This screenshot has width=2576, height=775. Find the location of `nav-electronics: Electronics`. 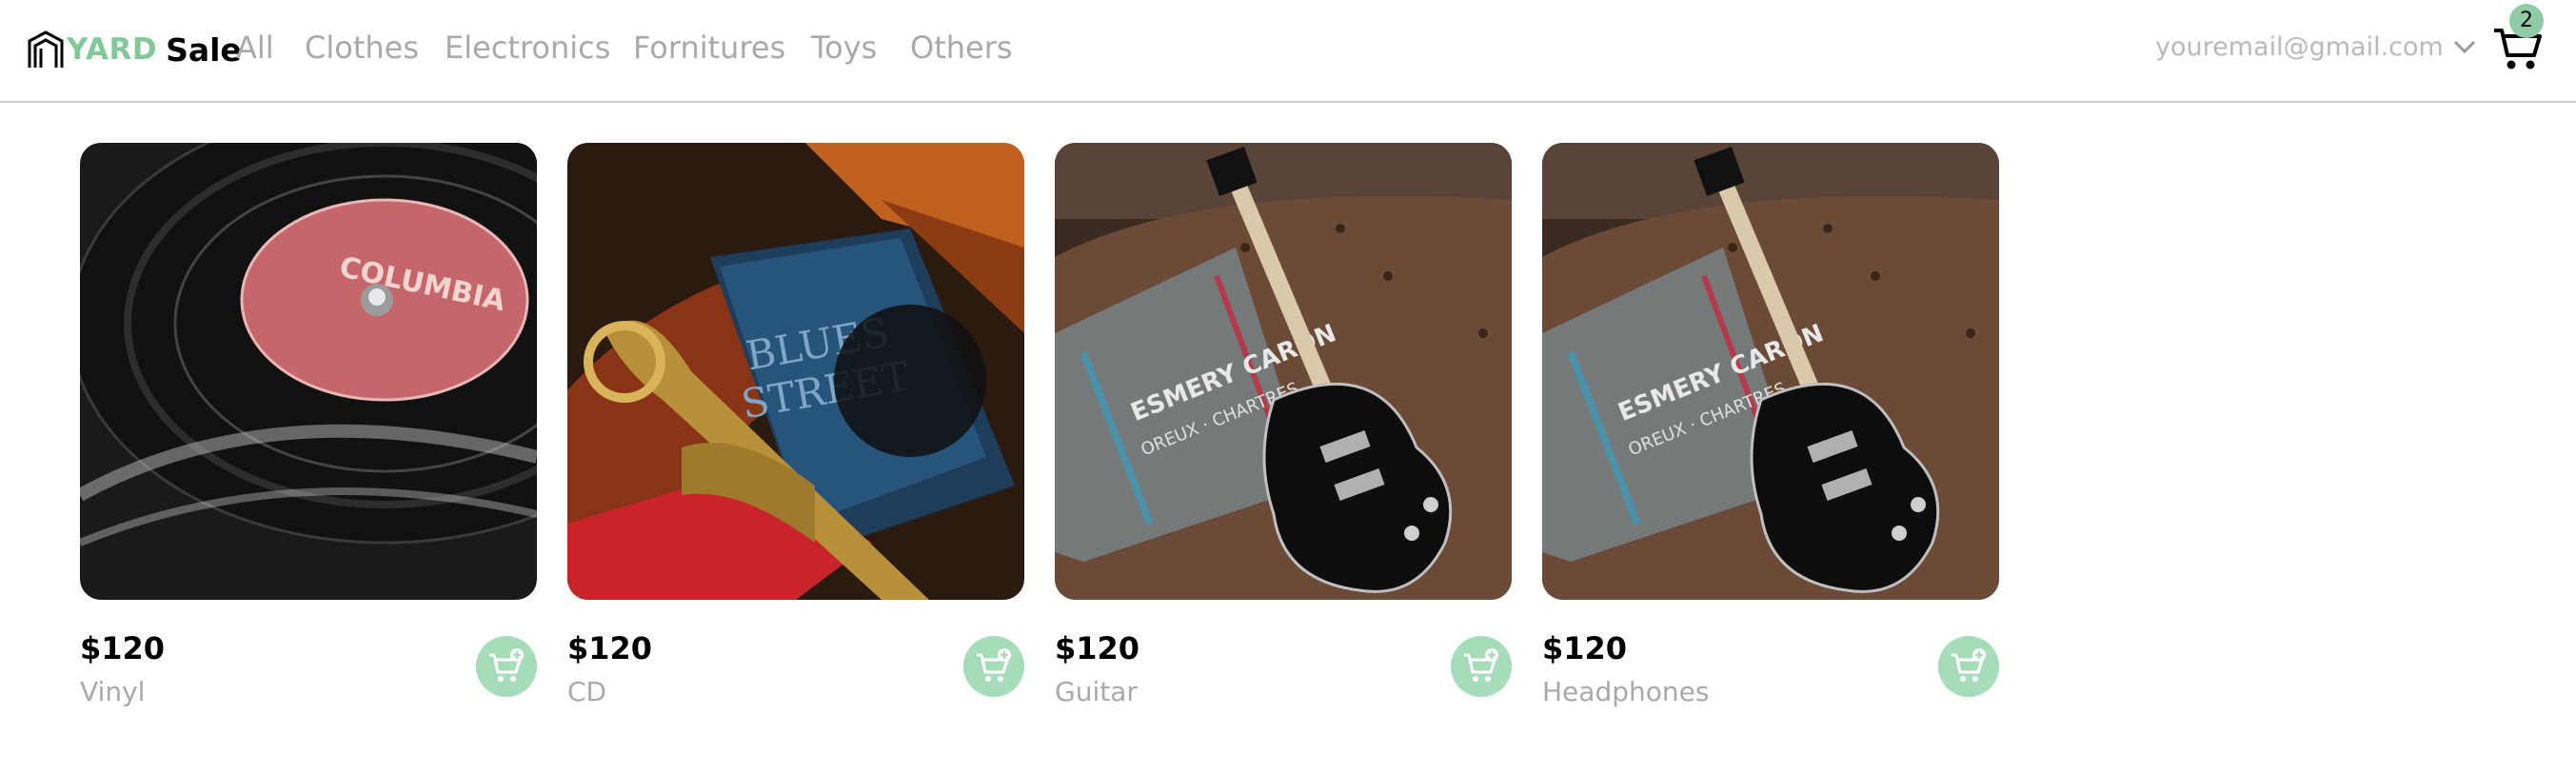

nav-electronics: Electronics is located at coordinates (527, 47).